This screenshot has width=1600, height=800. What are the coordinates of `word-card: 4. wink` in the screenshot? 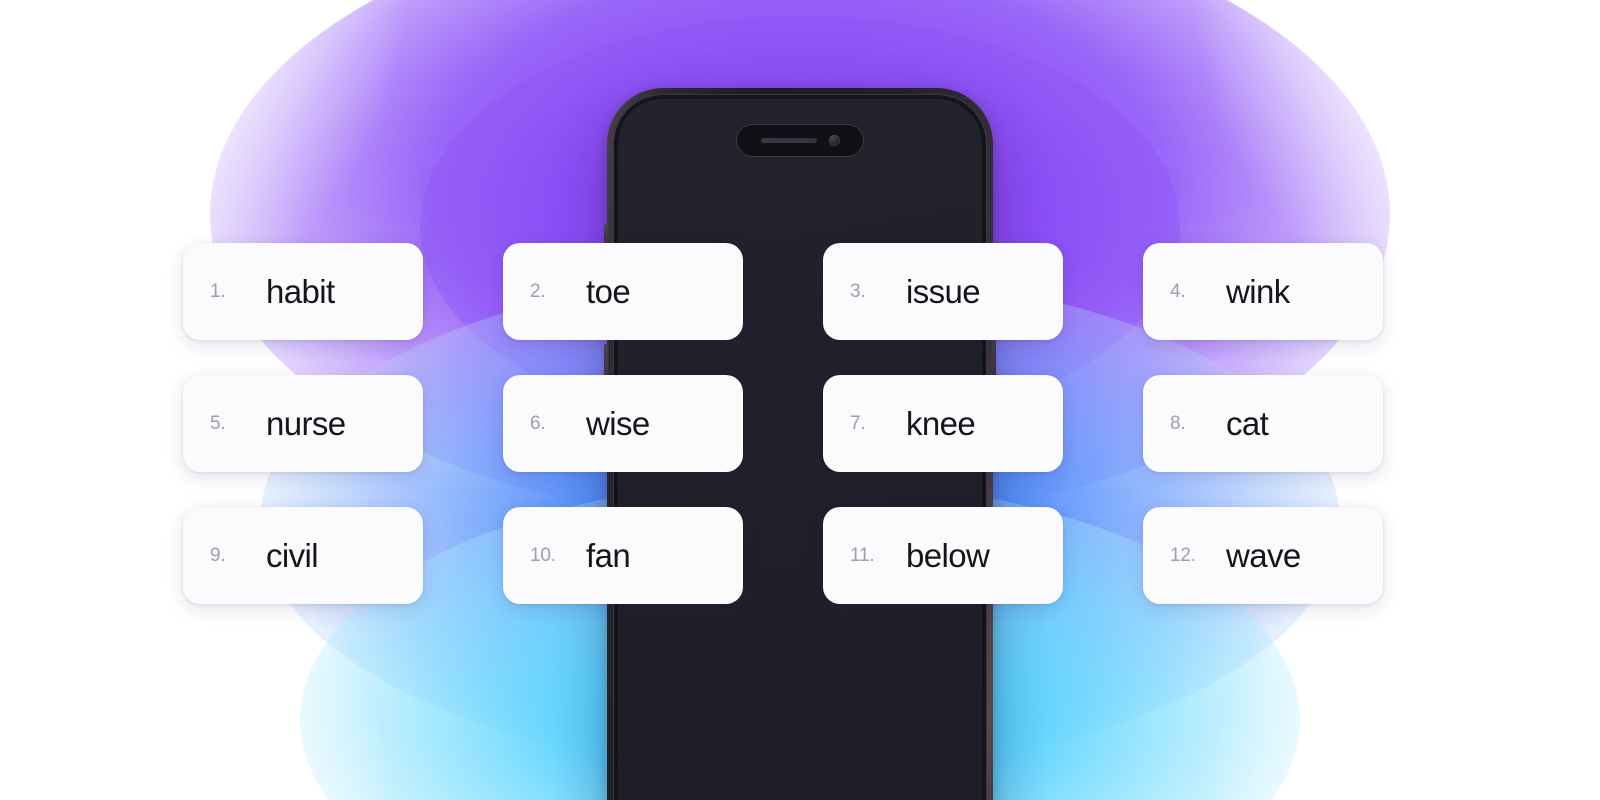 It's located at (1263, 291).